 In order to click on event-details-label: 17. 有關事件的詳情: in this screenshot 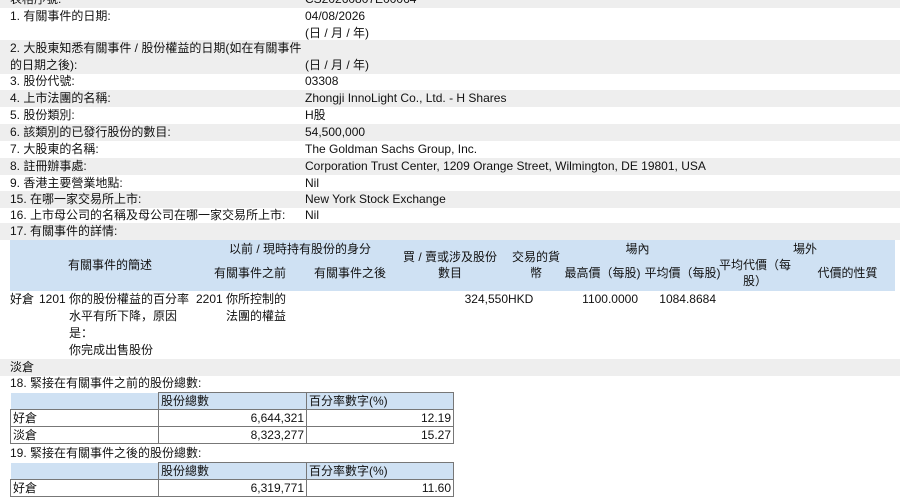, I will do `click(64, 231)`.